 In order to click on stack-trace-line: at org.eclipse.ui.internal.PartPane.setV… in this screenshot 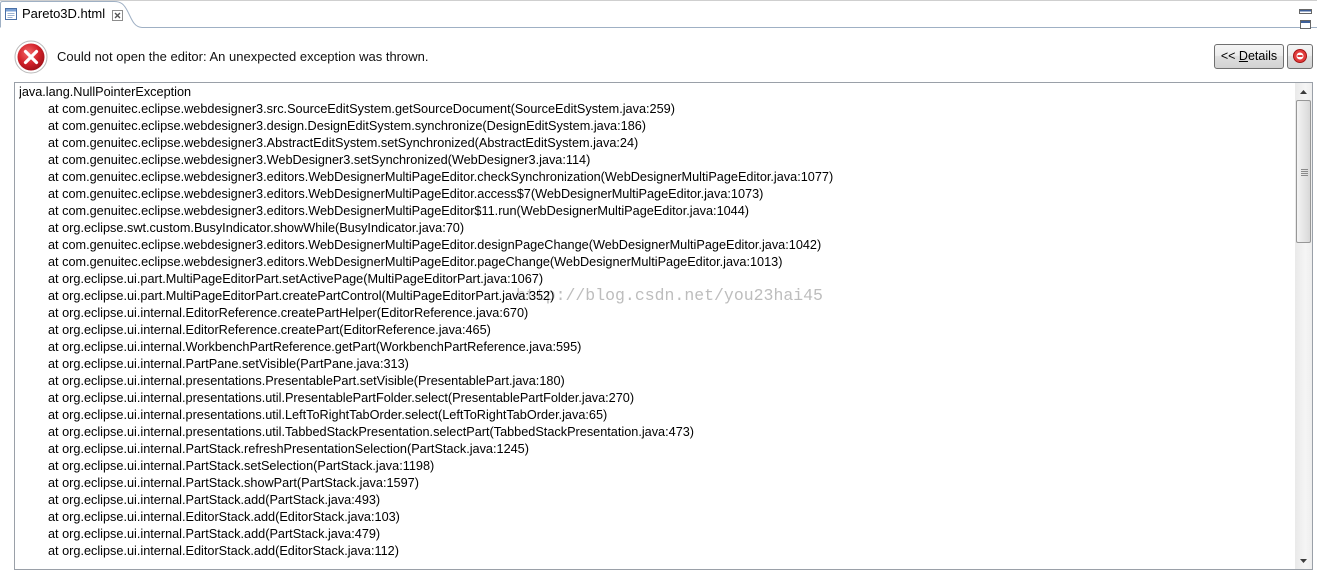, I will do `click(228, 364)`.